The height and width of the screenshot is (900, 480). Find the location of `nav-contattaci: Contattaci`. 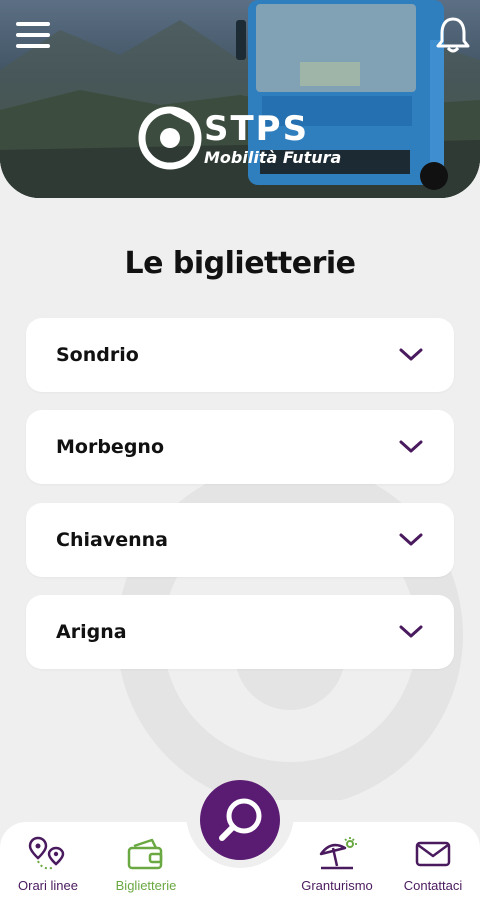

nav-contattaci: Contattaci is located at coordinates (433, 861).